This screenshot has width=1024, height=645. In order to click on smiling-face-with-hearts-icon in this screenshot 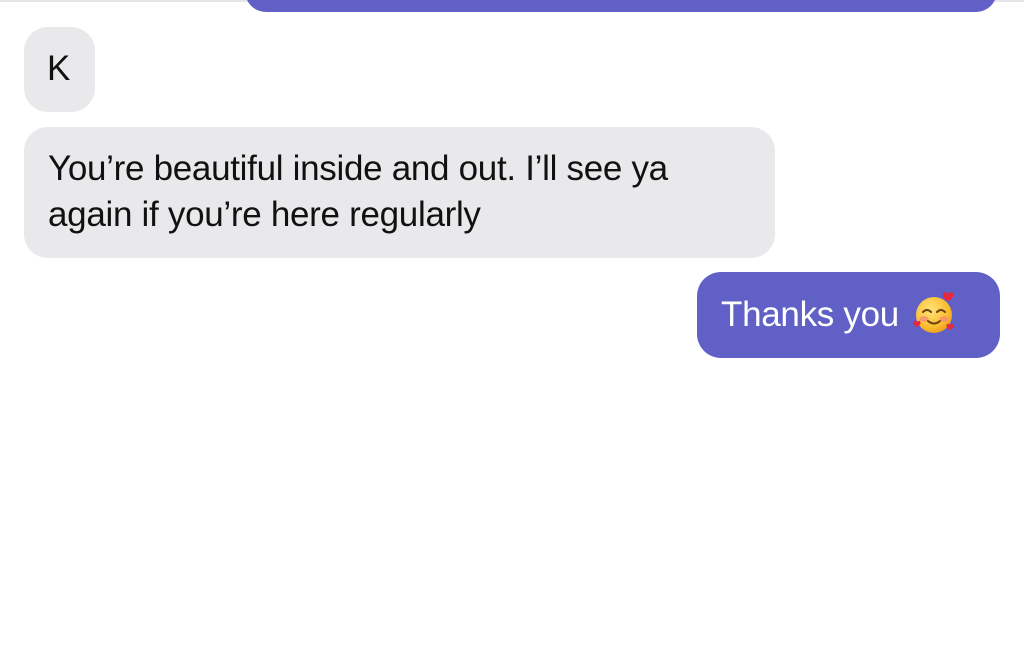, I will do `click(934, 314)`.